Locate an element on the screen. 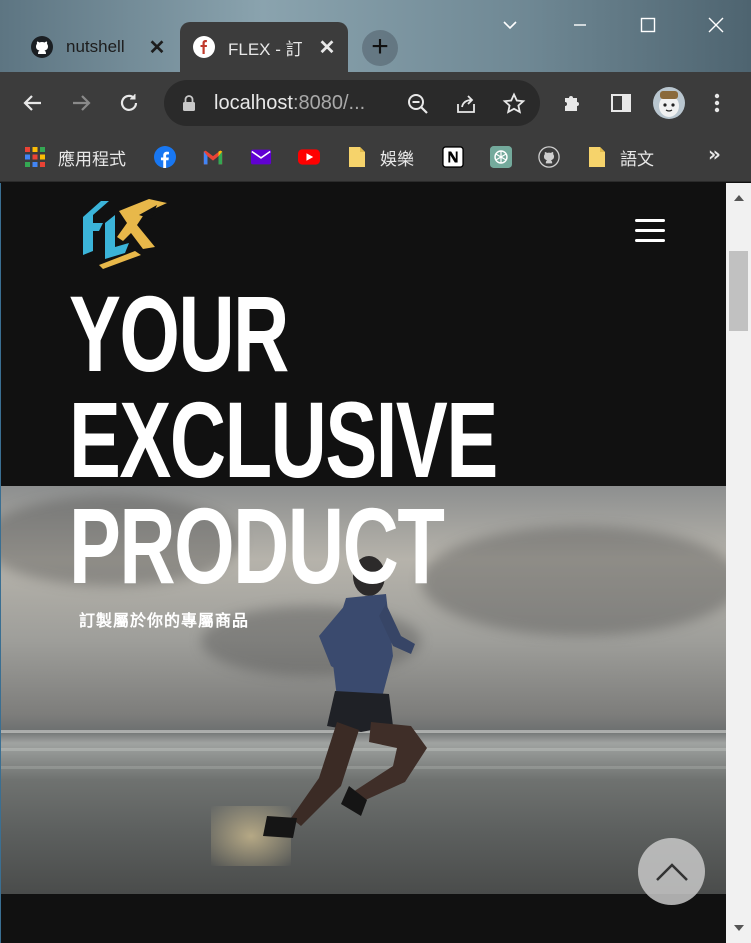 The height and width of the screenshot is (943, 751). tab-title: FLEX - 訂 is located at coordinates (265, 49).